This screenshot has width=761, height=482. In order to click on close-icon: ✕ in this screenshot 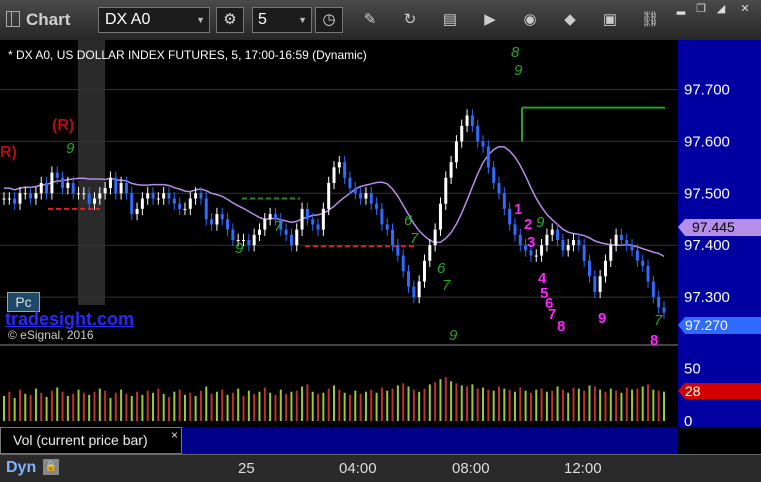, I will do `click(745, 9)`.